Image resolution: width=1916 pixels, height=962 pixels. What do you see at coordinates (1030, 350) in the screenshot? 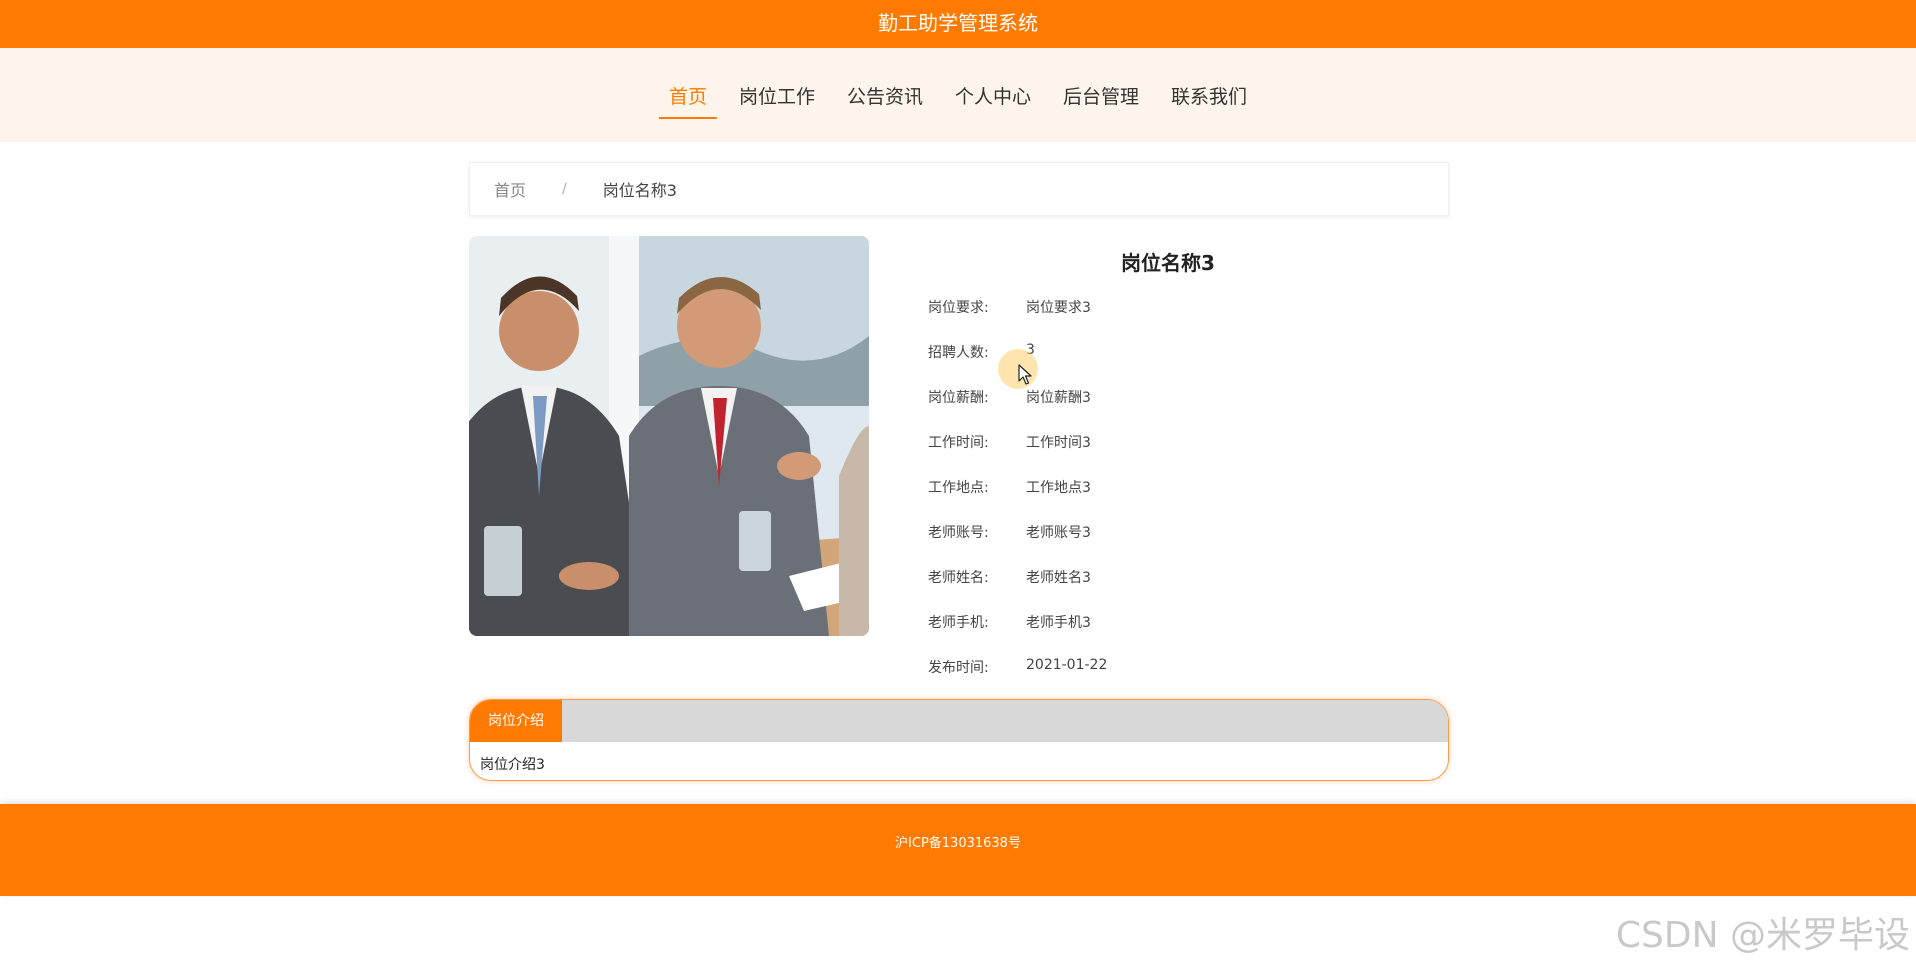
I see `field-value: 3` at bounding box center [1030, 350].